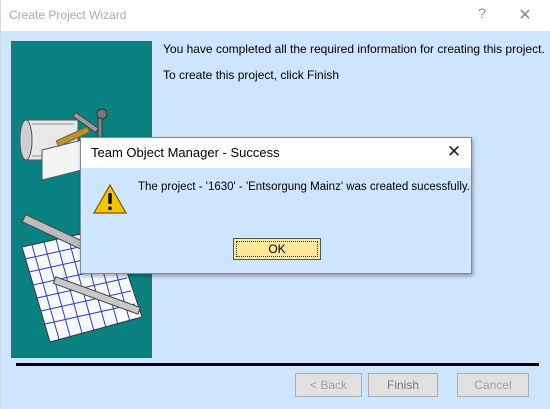 This screenshot has height=409, width=550. Describe the element at coordinates (110, 199) in the screenshot. I see `warning-icon` at that location.